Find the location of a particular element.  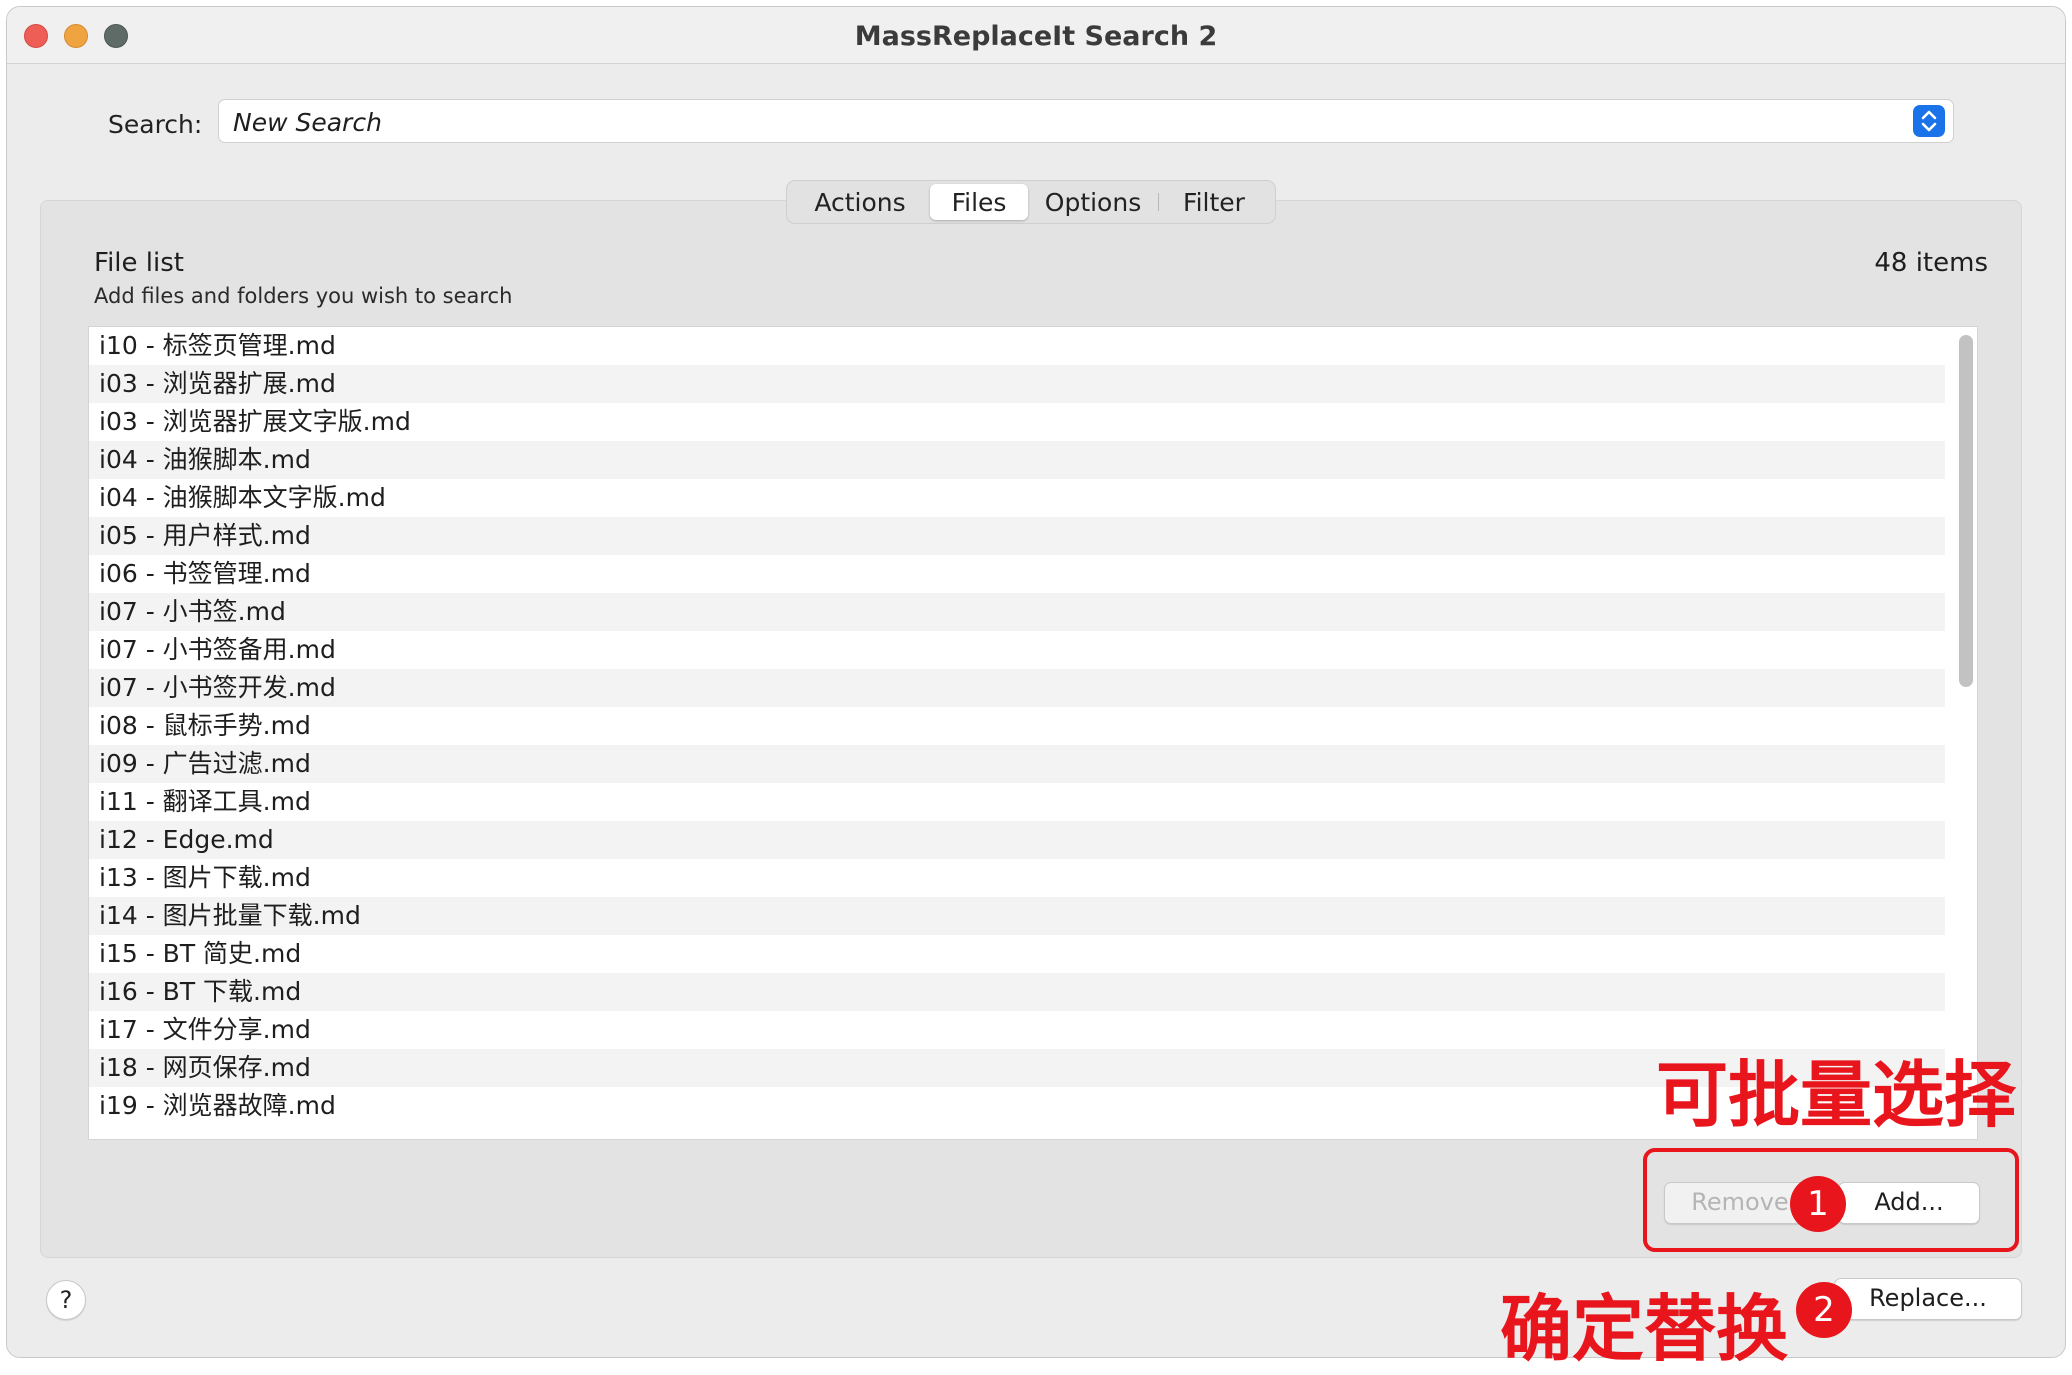

title-bar: MassReplaceIt Search 2 is located at coordinates (1036, 35).